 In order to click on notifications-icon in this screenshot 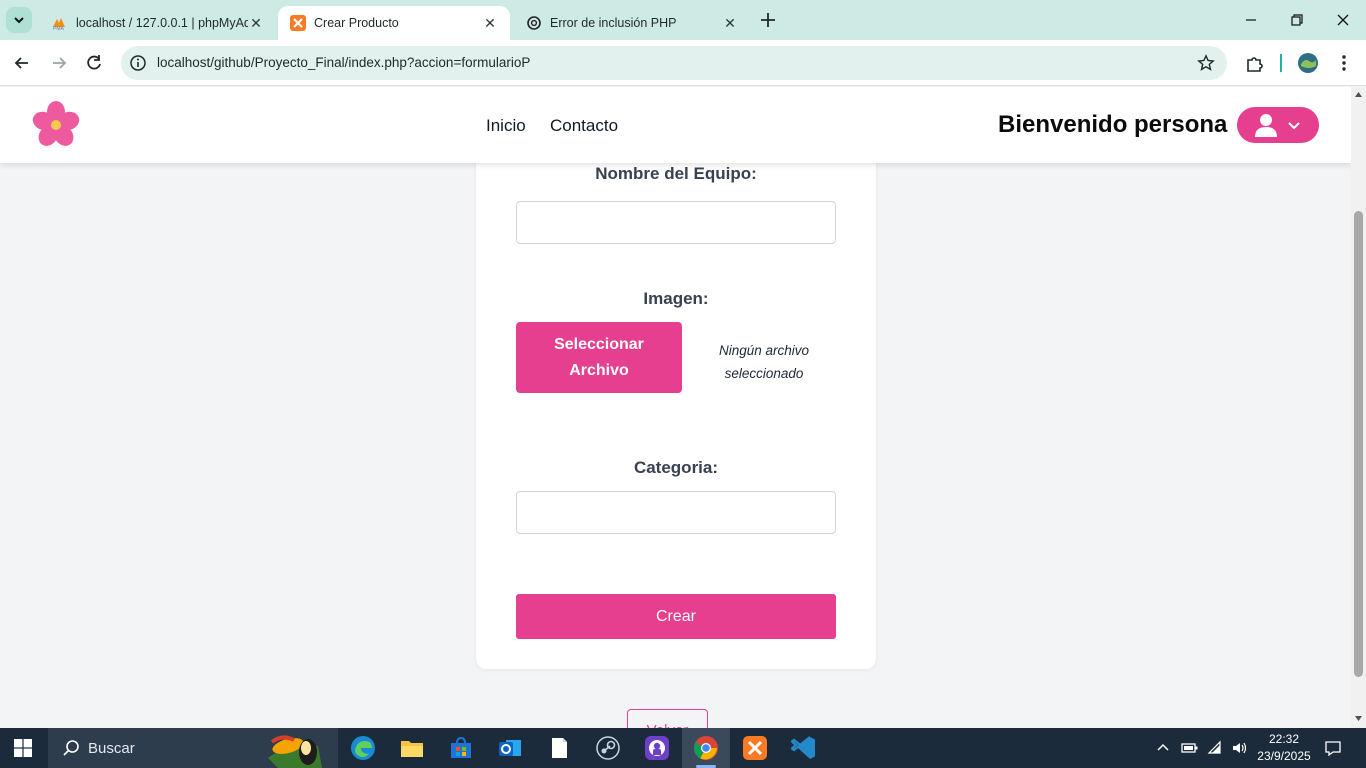, I will do `click(1333, 748)`.